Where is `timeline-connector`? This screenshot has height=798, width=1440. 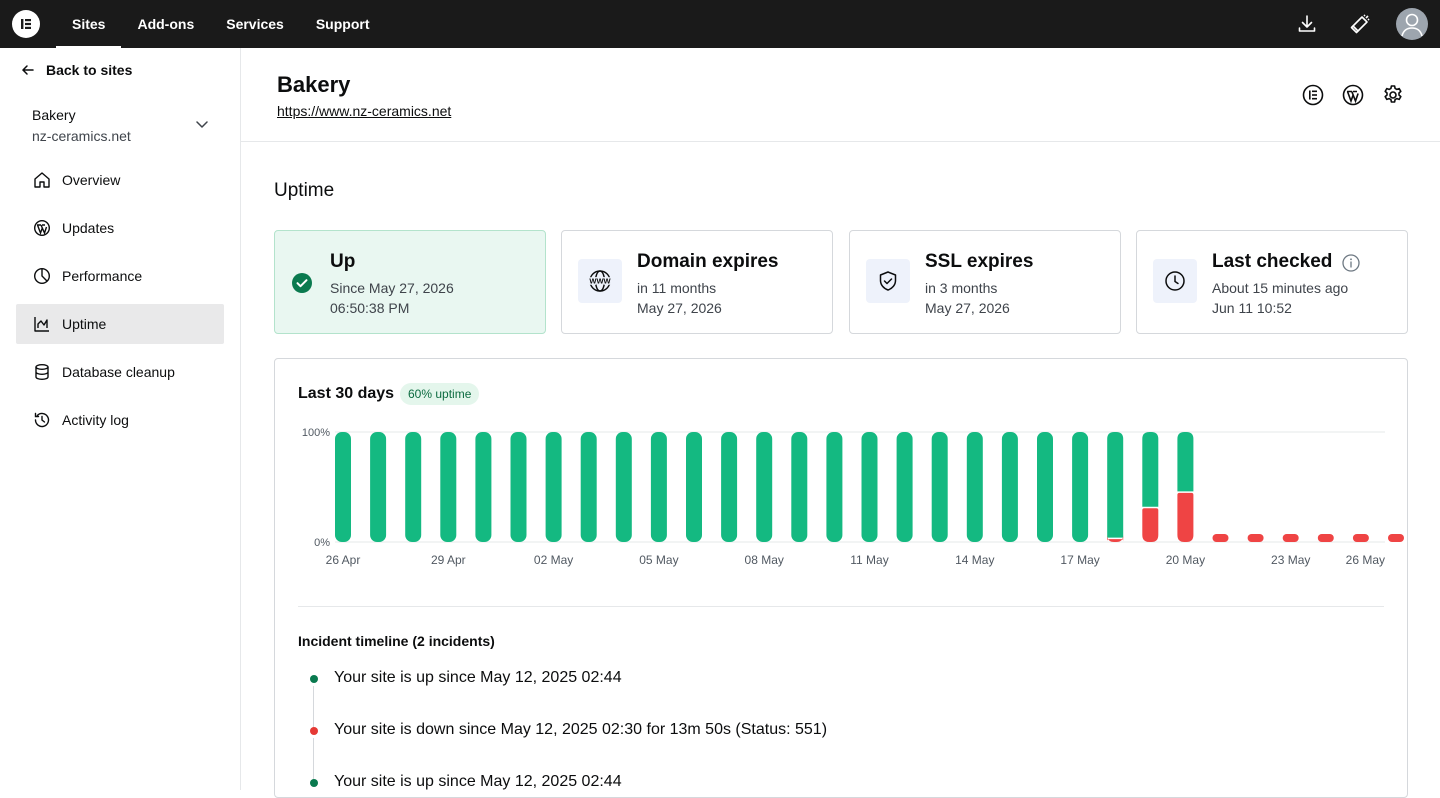 timeline-connector is located at coordinates (313, 708).